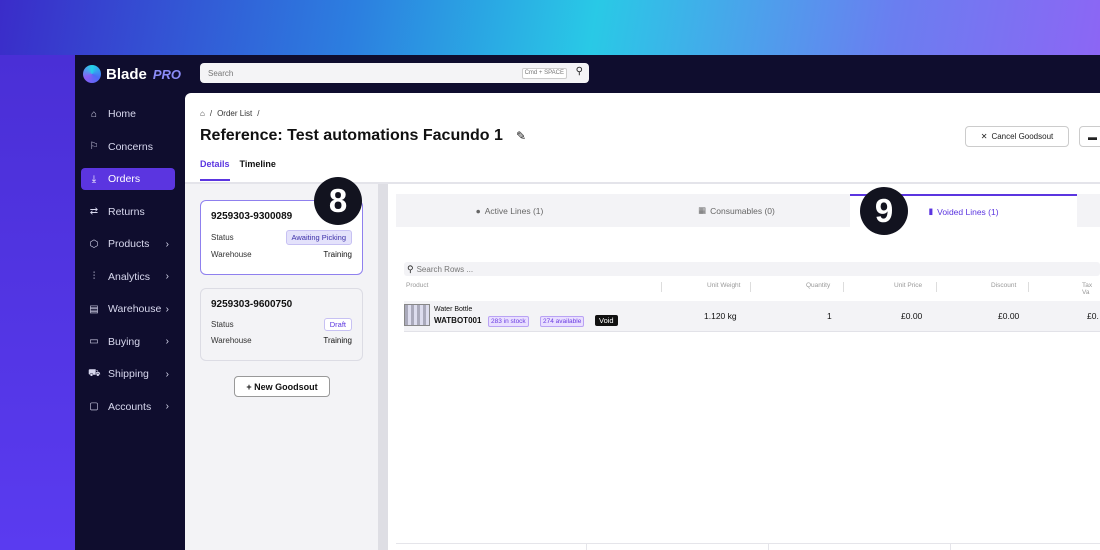 This screenshot has width=1100, height=550. I want to click on logo-text: Blade, so click(126, 74).